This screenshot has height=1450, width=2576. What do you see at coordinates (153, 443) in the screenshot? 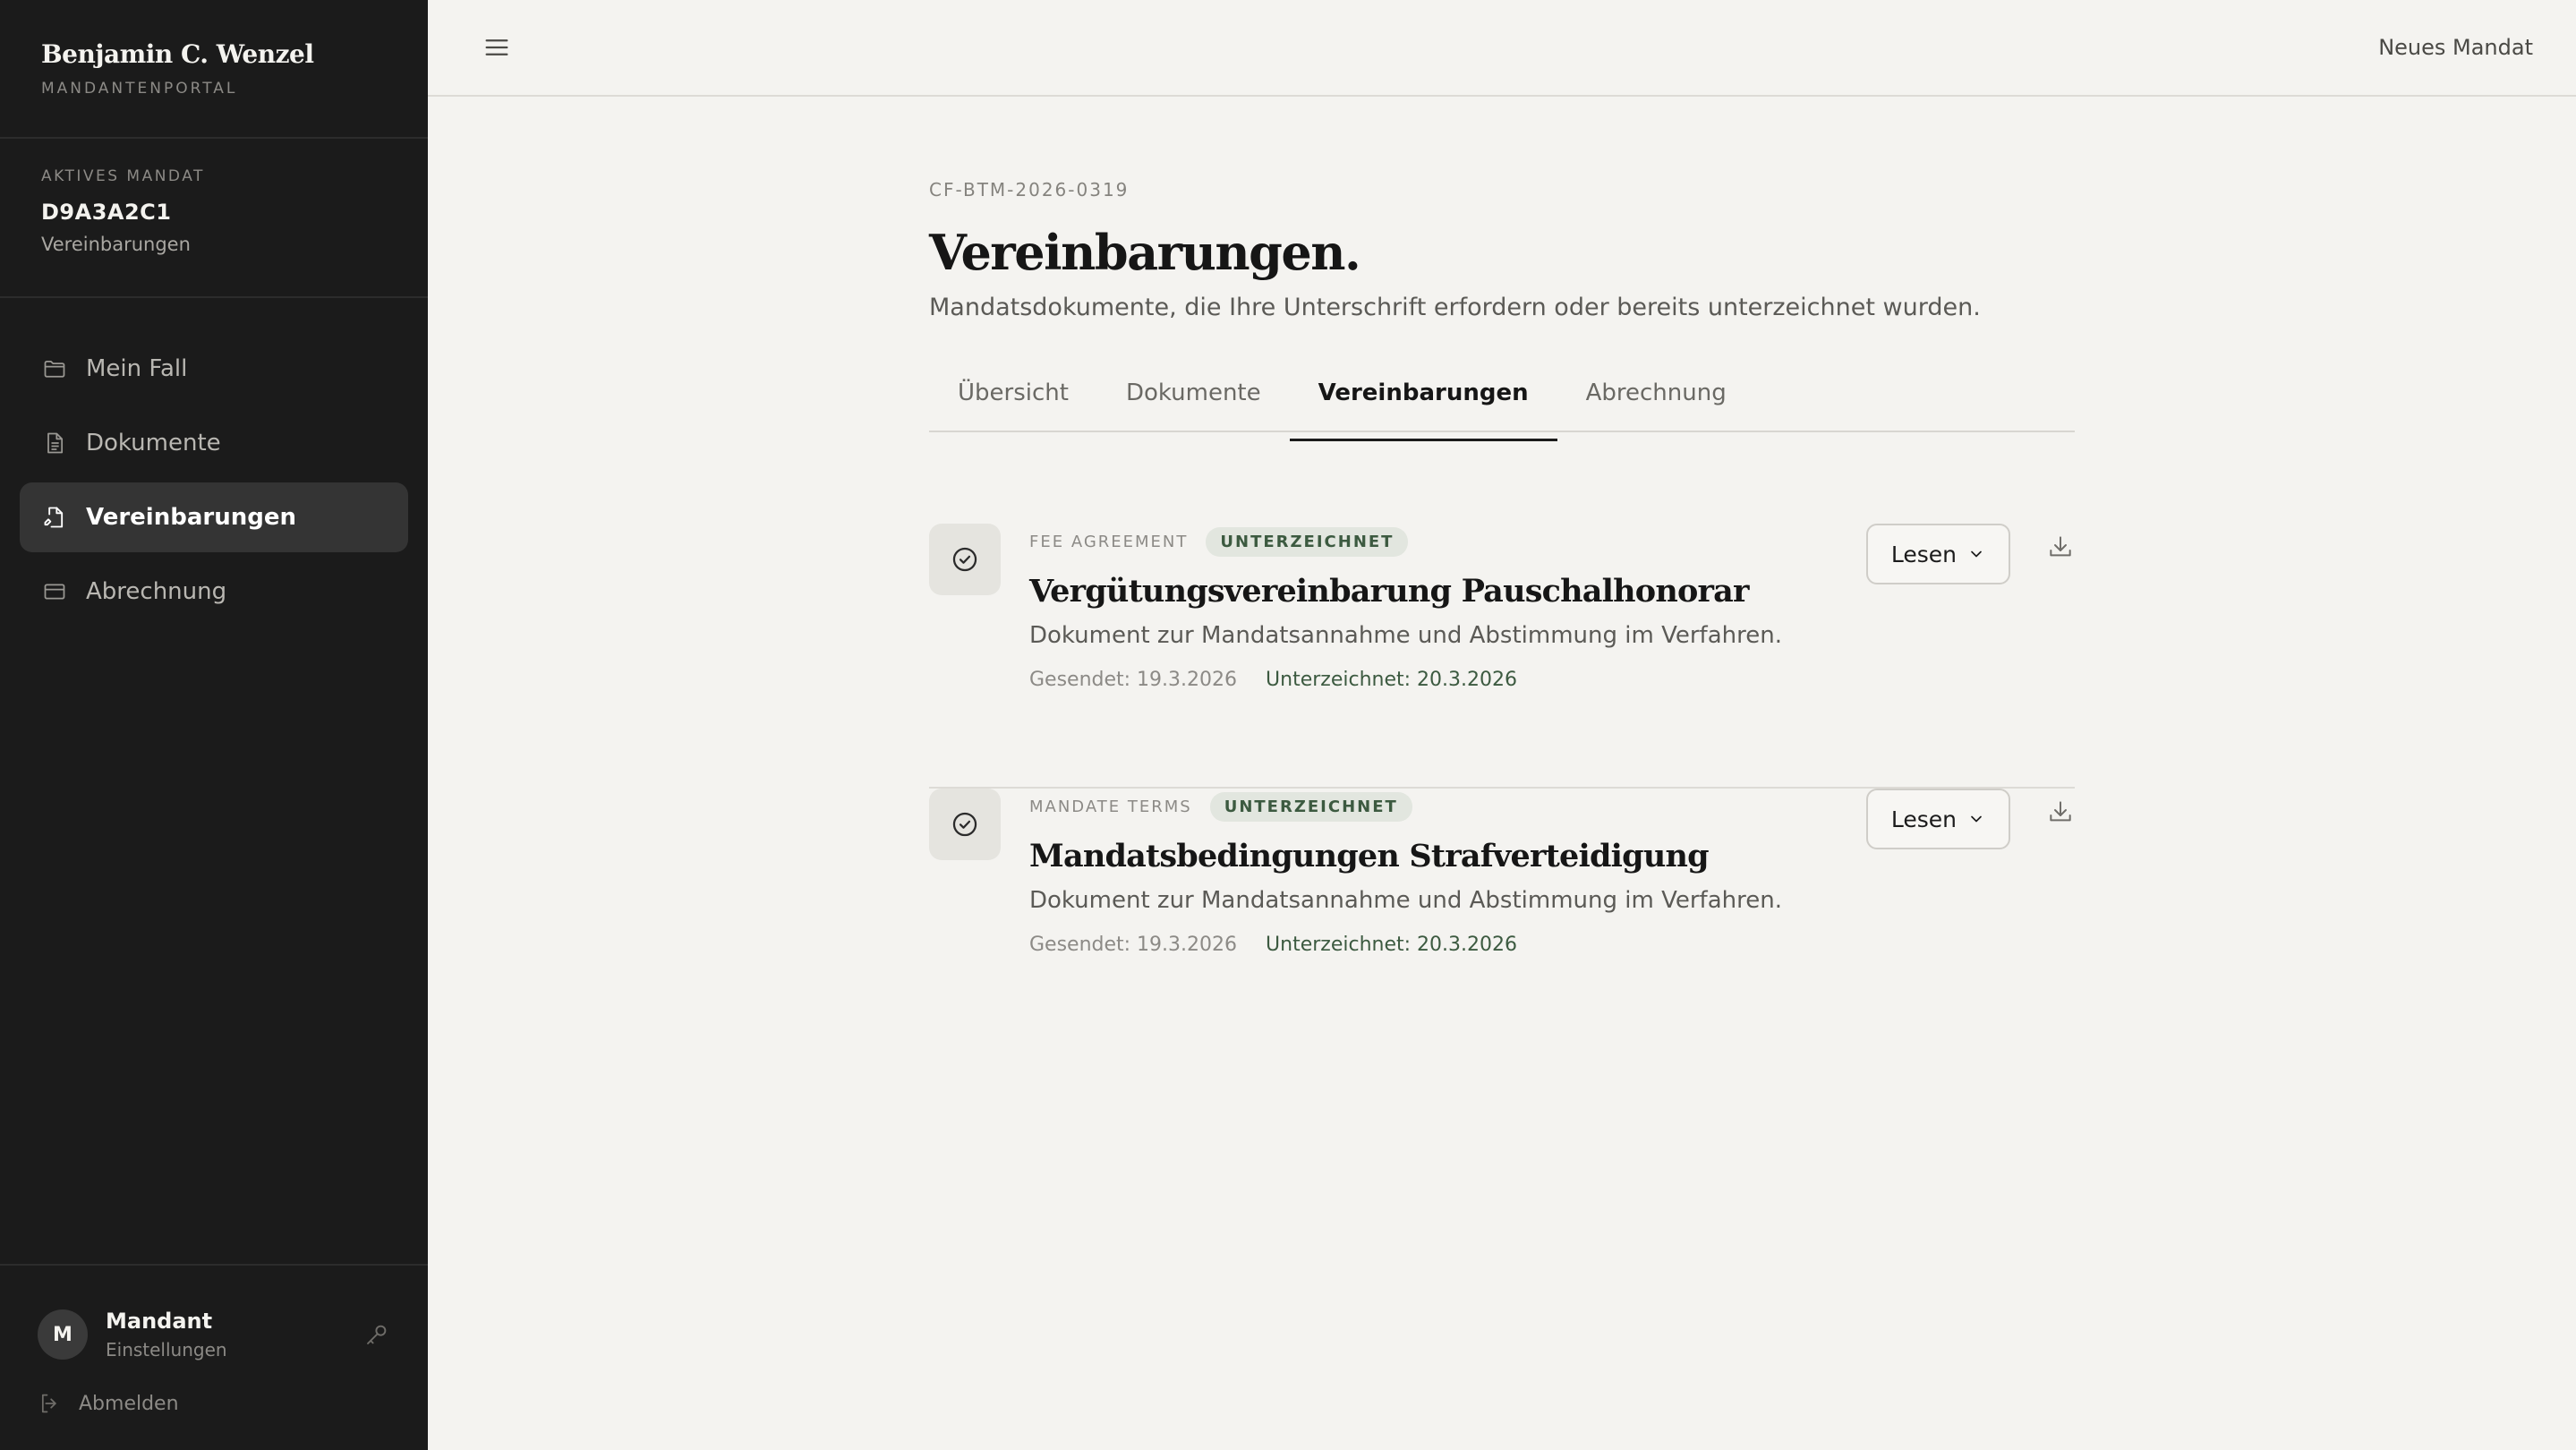
I see `sidebar-item-label: Dokumente` at bounding box center [153, 443].